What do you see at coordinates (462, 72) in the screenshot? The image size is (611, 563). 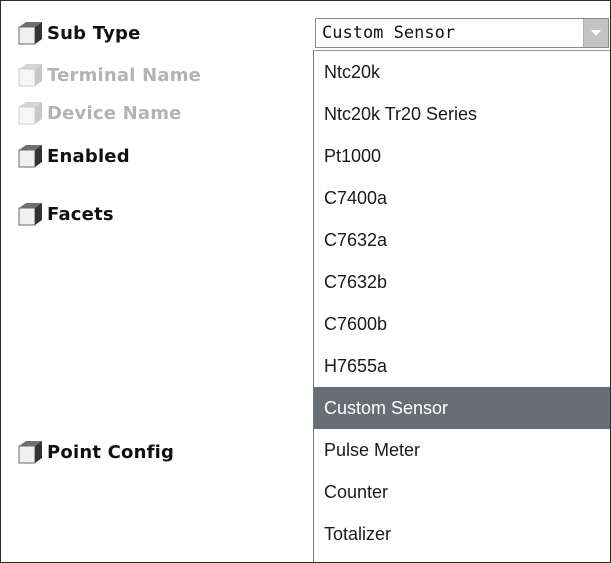 I see `dropdown-option-ntc20k: Ntc20k` at bounding box center [462, 72].